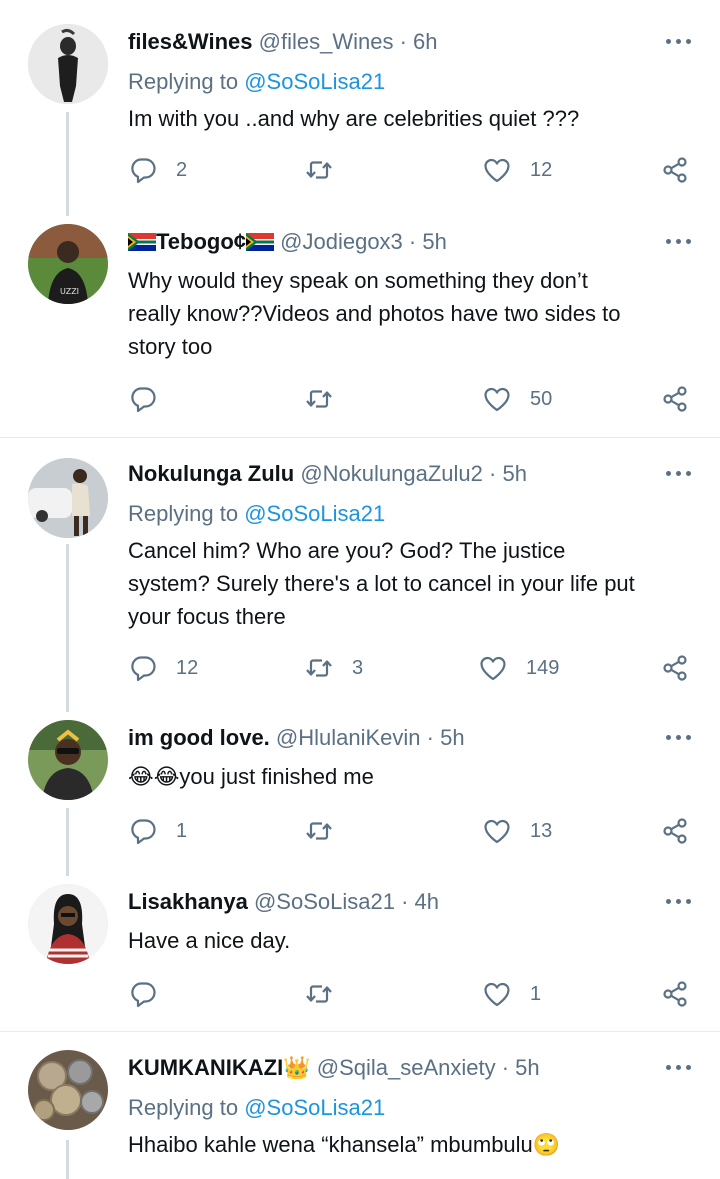 The height and width of the screenshot is (1179, 720). What do you see at coordinates (543, 667) in the screenshot?
I see `like-count: 149` at bounding box center [543, 667].